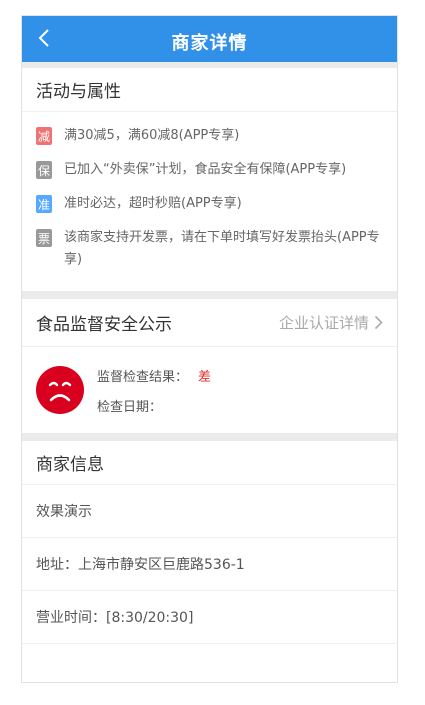  Describe the element at coordinates (209, 323) in the screenshot. I see `food-safety-header: 食品监督安全公示 企业认证详情` at that location.